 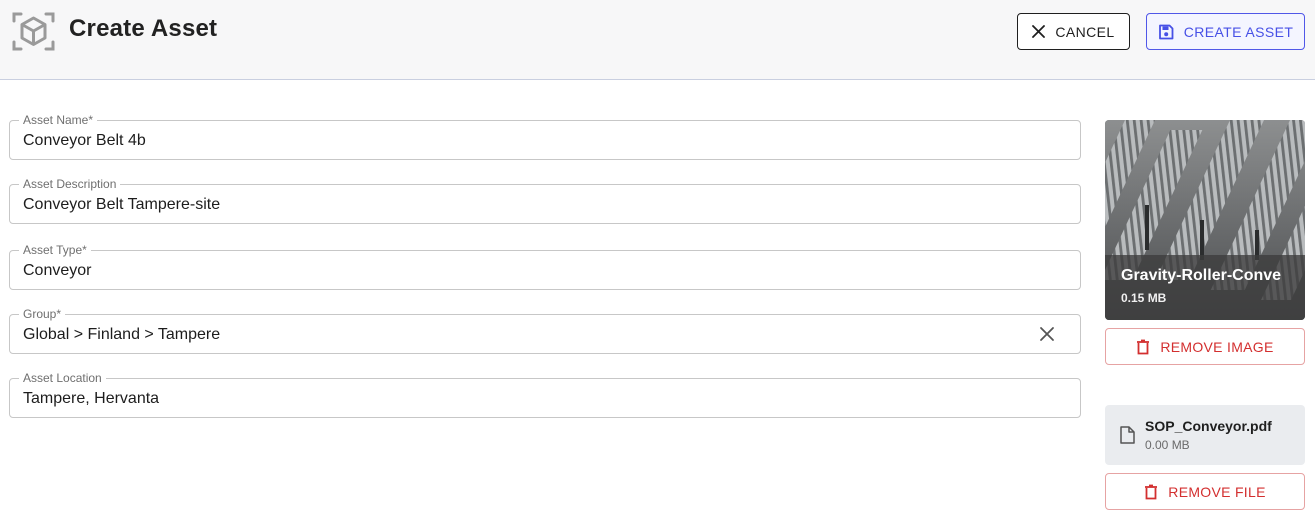 I want to click on asset-type-value: Conveyor, so click(x=57, y=270).